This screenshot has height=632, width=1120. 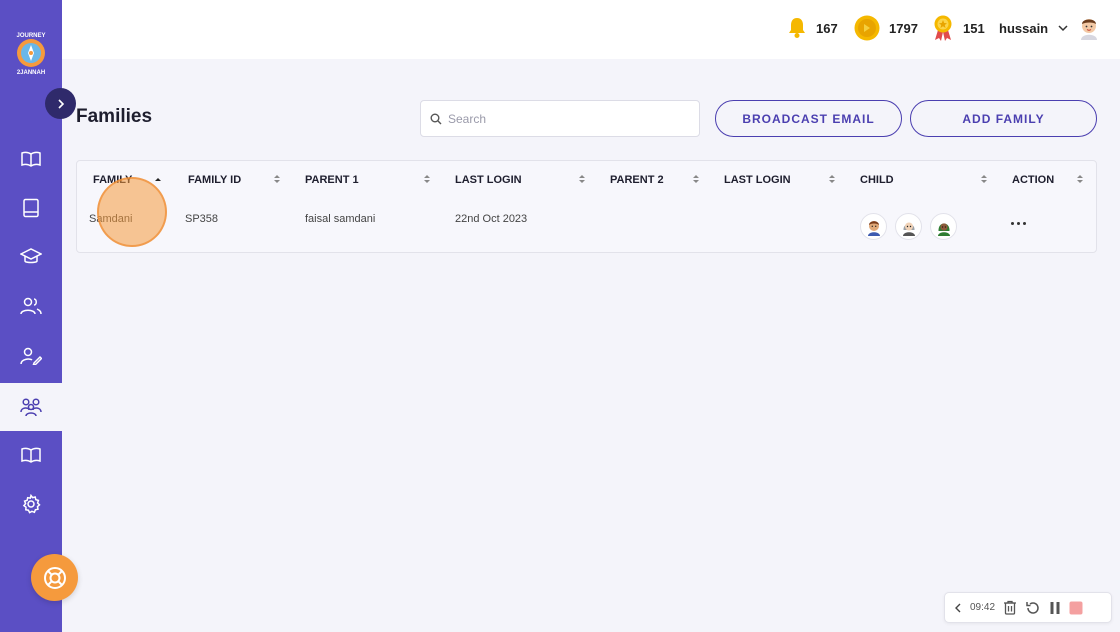 I want to click on notifications-count: 167, so click(x=827, y=28).